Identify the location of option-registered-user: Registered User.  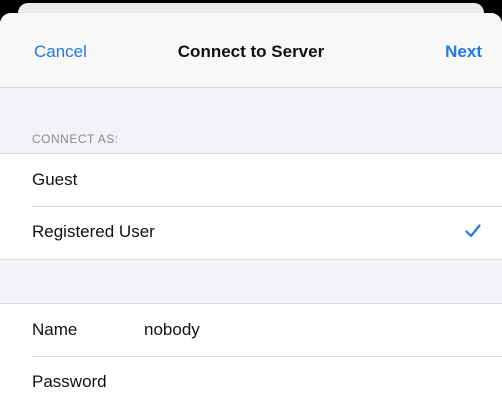
(251, 232).